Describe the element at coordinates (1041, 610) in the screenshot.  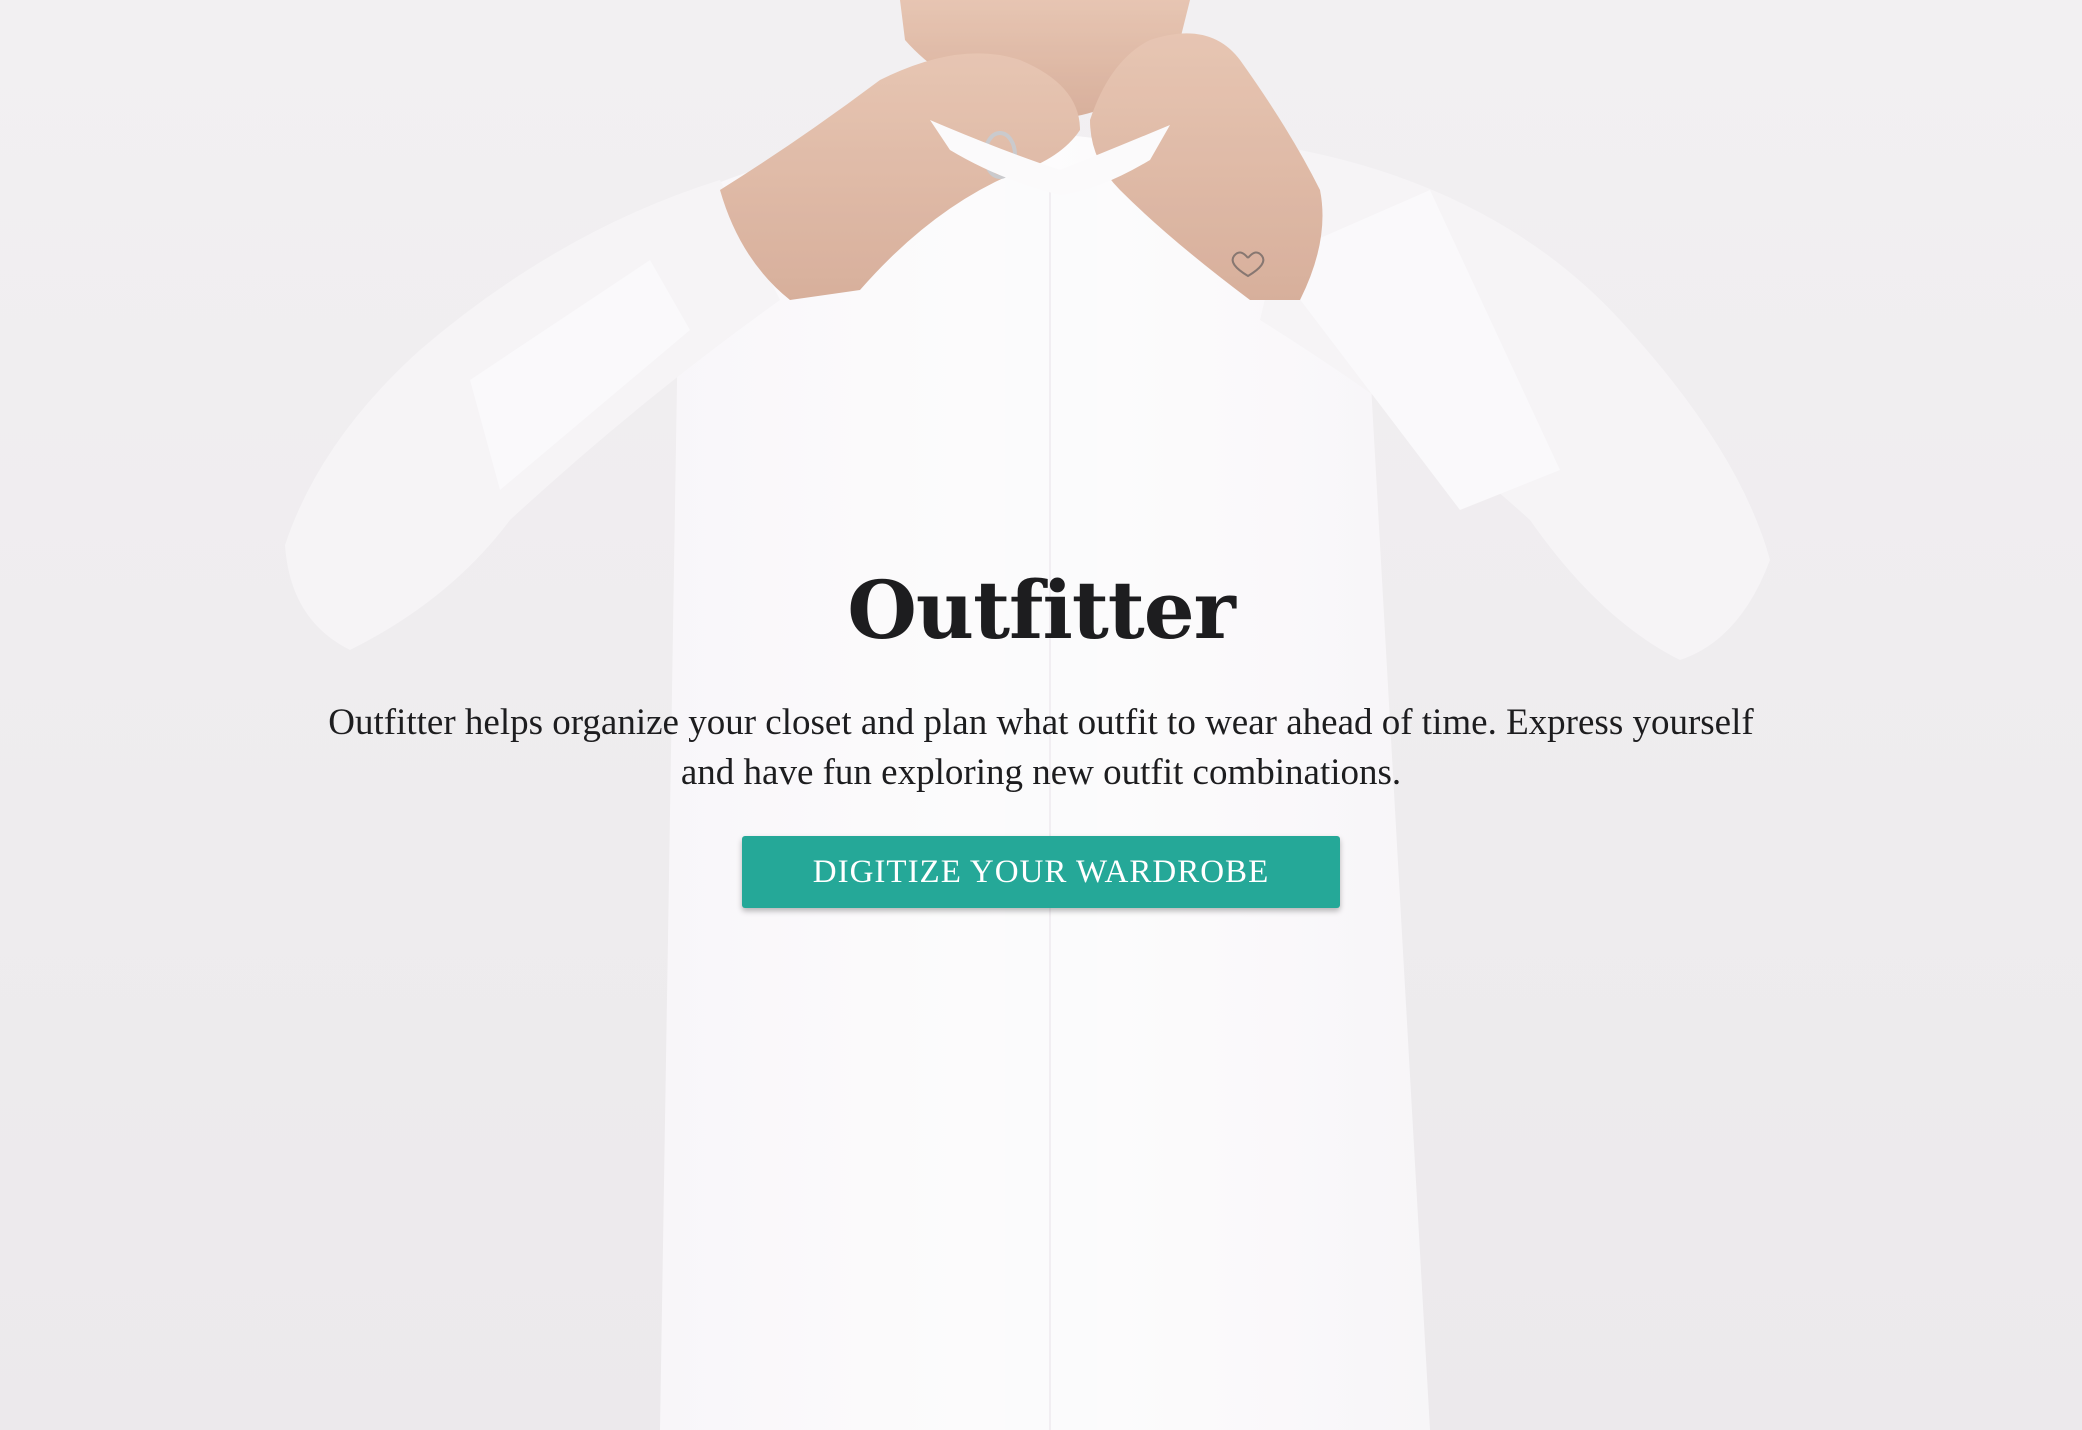
I see `page-title: Outfitter` at that location.